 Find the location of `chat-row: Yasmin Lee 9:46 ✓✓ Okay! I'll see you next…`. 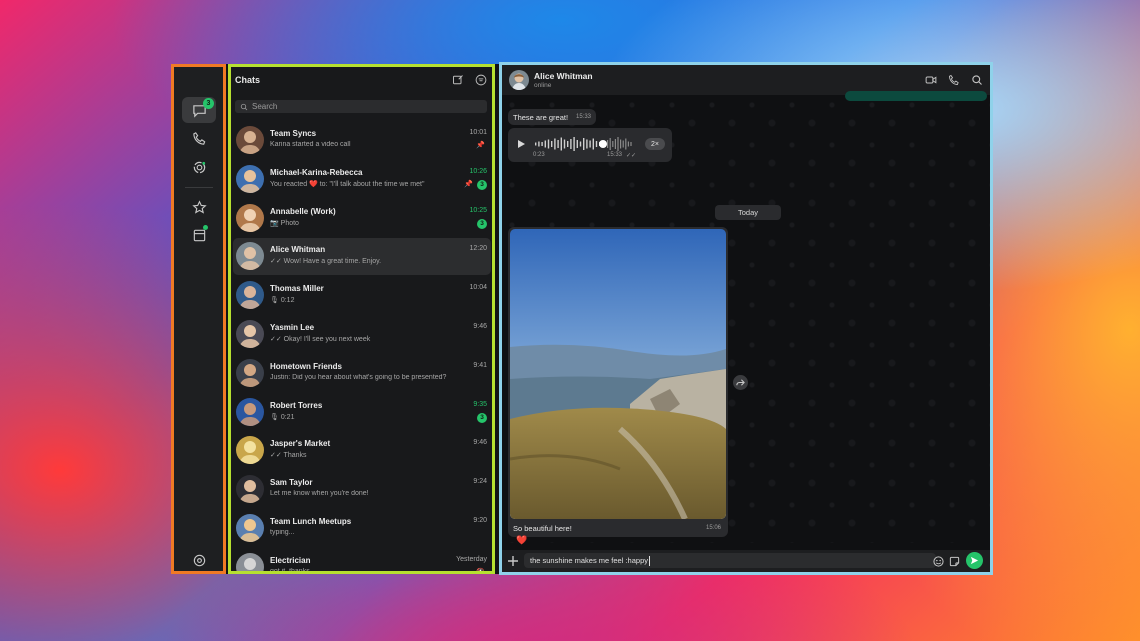

chat-row: Yasmin Lee 9:46 ✓✓ Okay! I'll see you next… is located at coordinates (362, 334).